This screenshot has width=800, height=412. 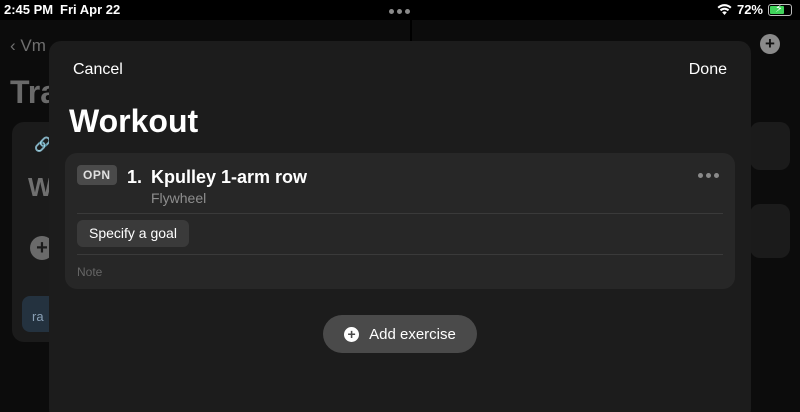 I want to click on status-right: 72% ⚡, so click(x=754, y=9).